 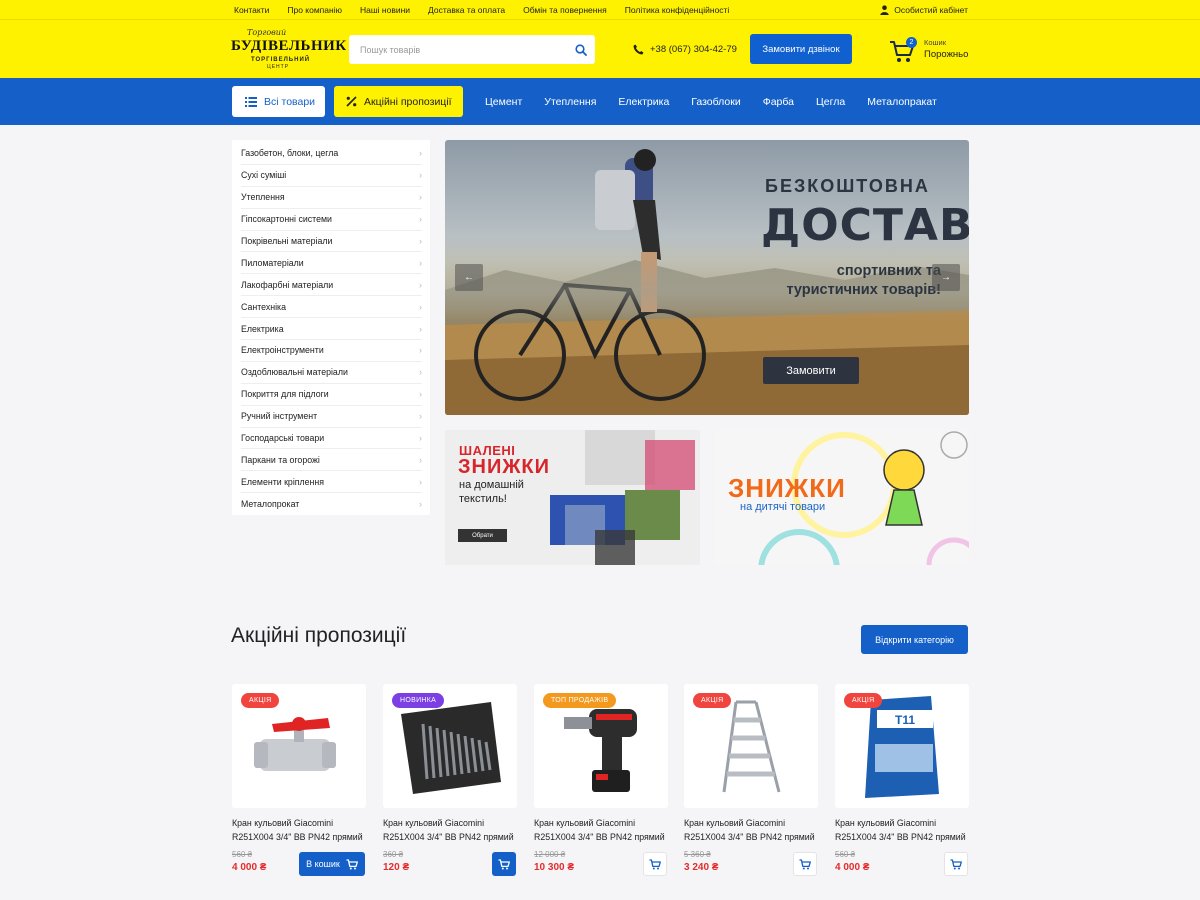 What do you see at coordinates (503, 102) in the screenshot?
I see `nav-link-cement: Цемент` at bounding box center [503, 102].